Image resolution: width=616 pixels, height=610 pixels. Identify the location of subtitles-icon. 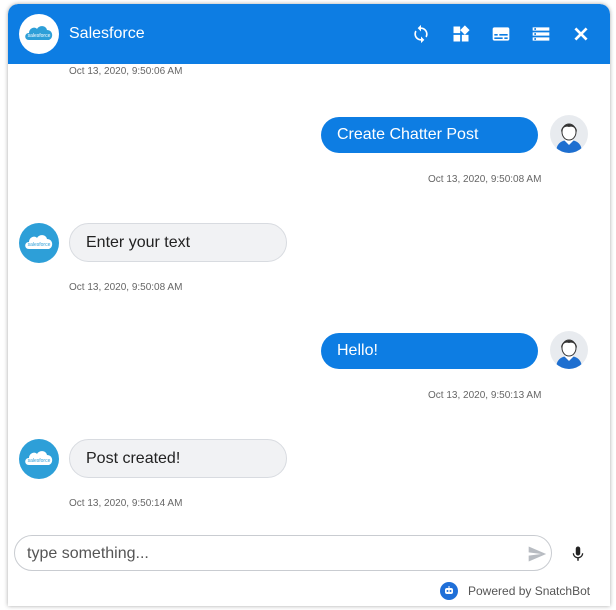
(501, 34).